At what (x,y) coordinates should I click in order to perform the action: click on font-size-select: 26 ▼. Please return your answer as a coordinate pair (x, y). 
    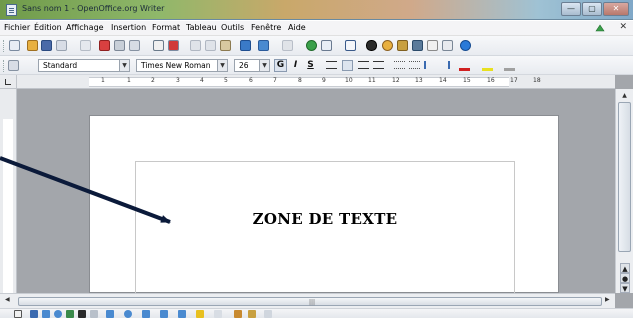
    Looking at the image, I should click on (252, 65).